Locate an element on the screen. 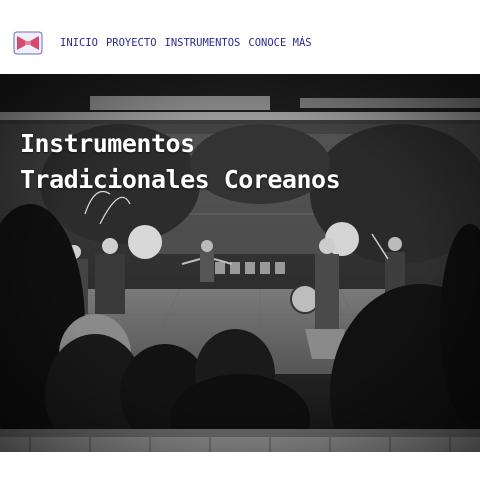 This screenshot has height=480, width=480. main-nav: INICIO PROYECTO INSTRUMENTOS CONOCE MÁS is located at coordinates (186, 43).